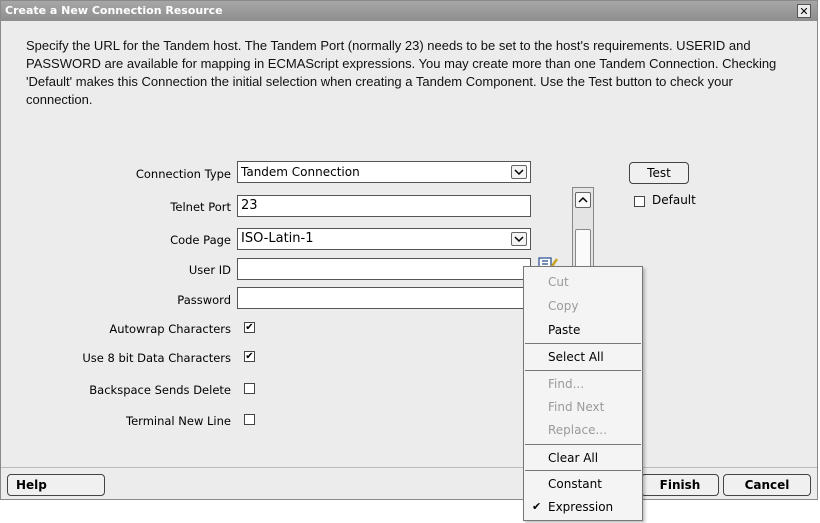 This screenshot has width=820, height=523. I want to click on menu-item-clear-all: Clear All, so click(583, 458).